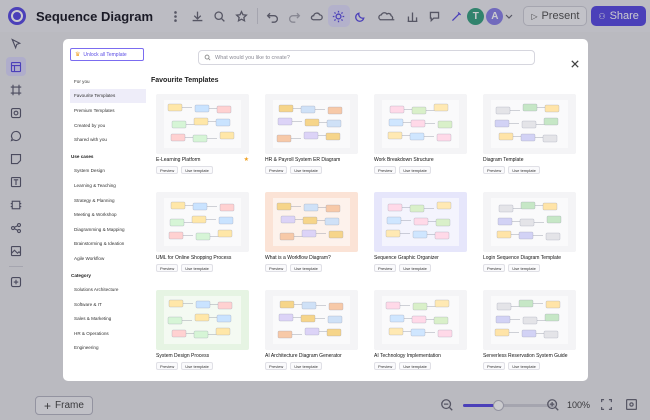 This screenshot has width=650, height=420. Describe the element at coordinates (108, 125) in the screenshot. I see `sidebar-item: Created by you` at that location.